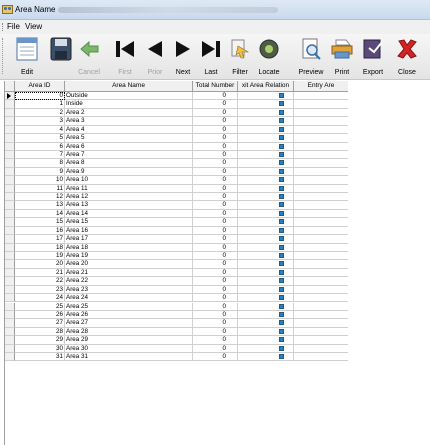 This screenshot has height=445, width=430. What do you see at coordinates (40, 239) in the screenshot?
I see `cell-area-id: 17` at bounding box center [40, 239].